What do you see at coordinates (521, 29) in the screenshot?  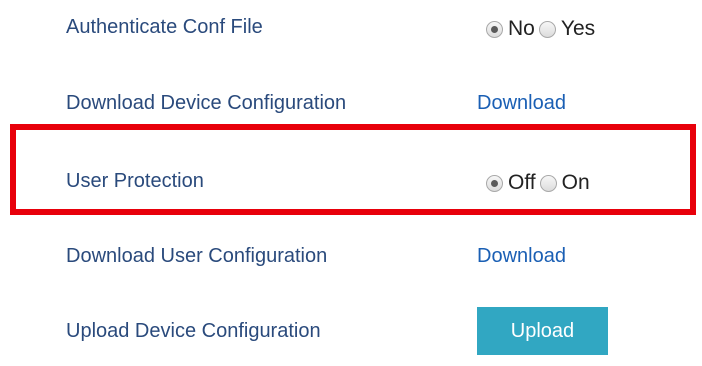 I see `authenticate-no-label: No` at bounding box center [521, 29].